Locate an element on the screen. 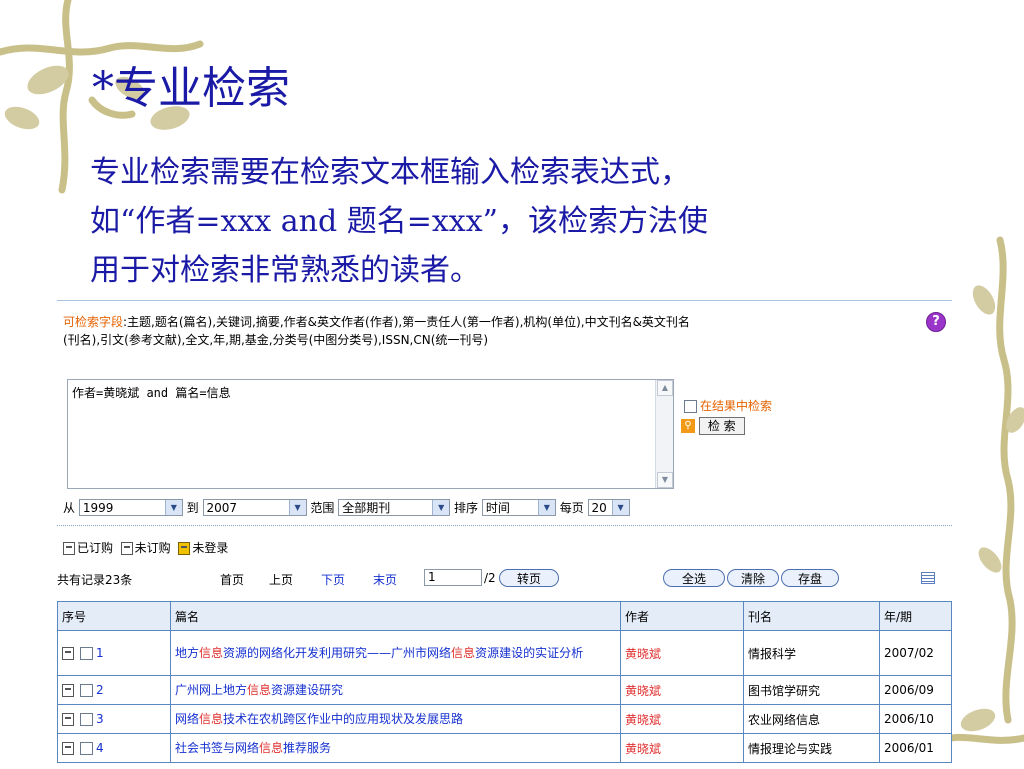 The width and height of the screenshot is (1024, 769). select-all-button: 全选 is located at coordinates (694, 578).